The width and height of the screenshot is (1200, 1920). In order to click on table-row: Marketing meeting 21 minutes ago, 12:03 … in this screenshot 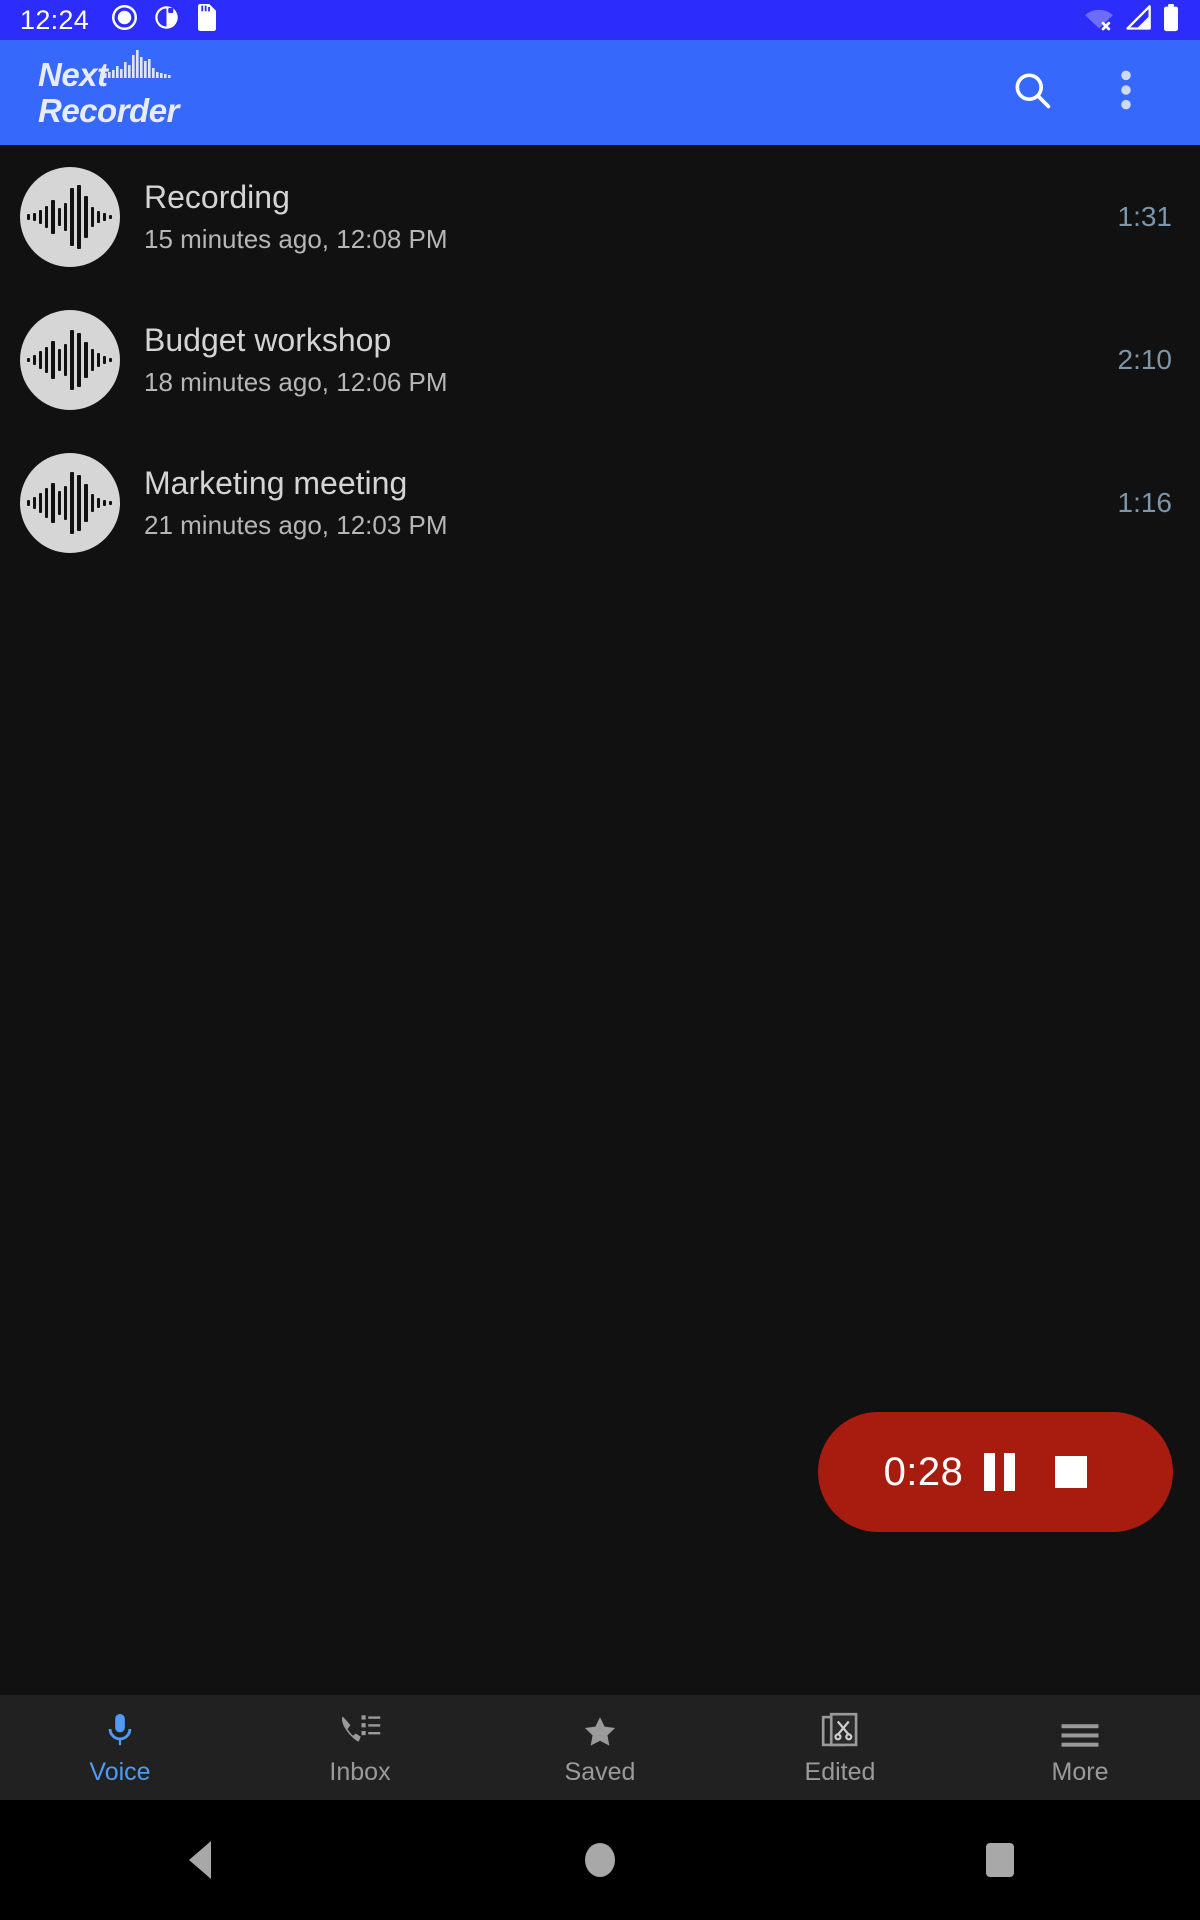, I will do `click(600, 502)`.